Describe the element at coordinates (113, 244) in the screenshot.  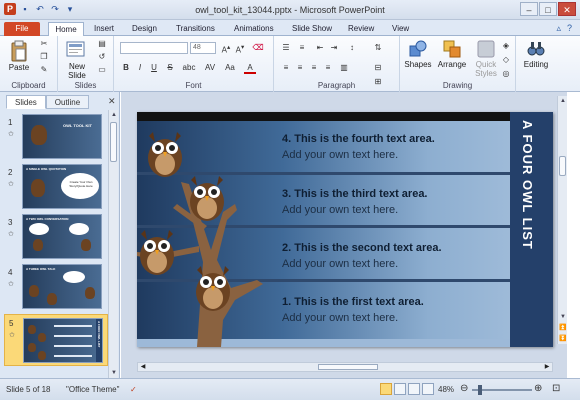
I see `thumbnail-scrollbar: ▲ ▼` at that location.